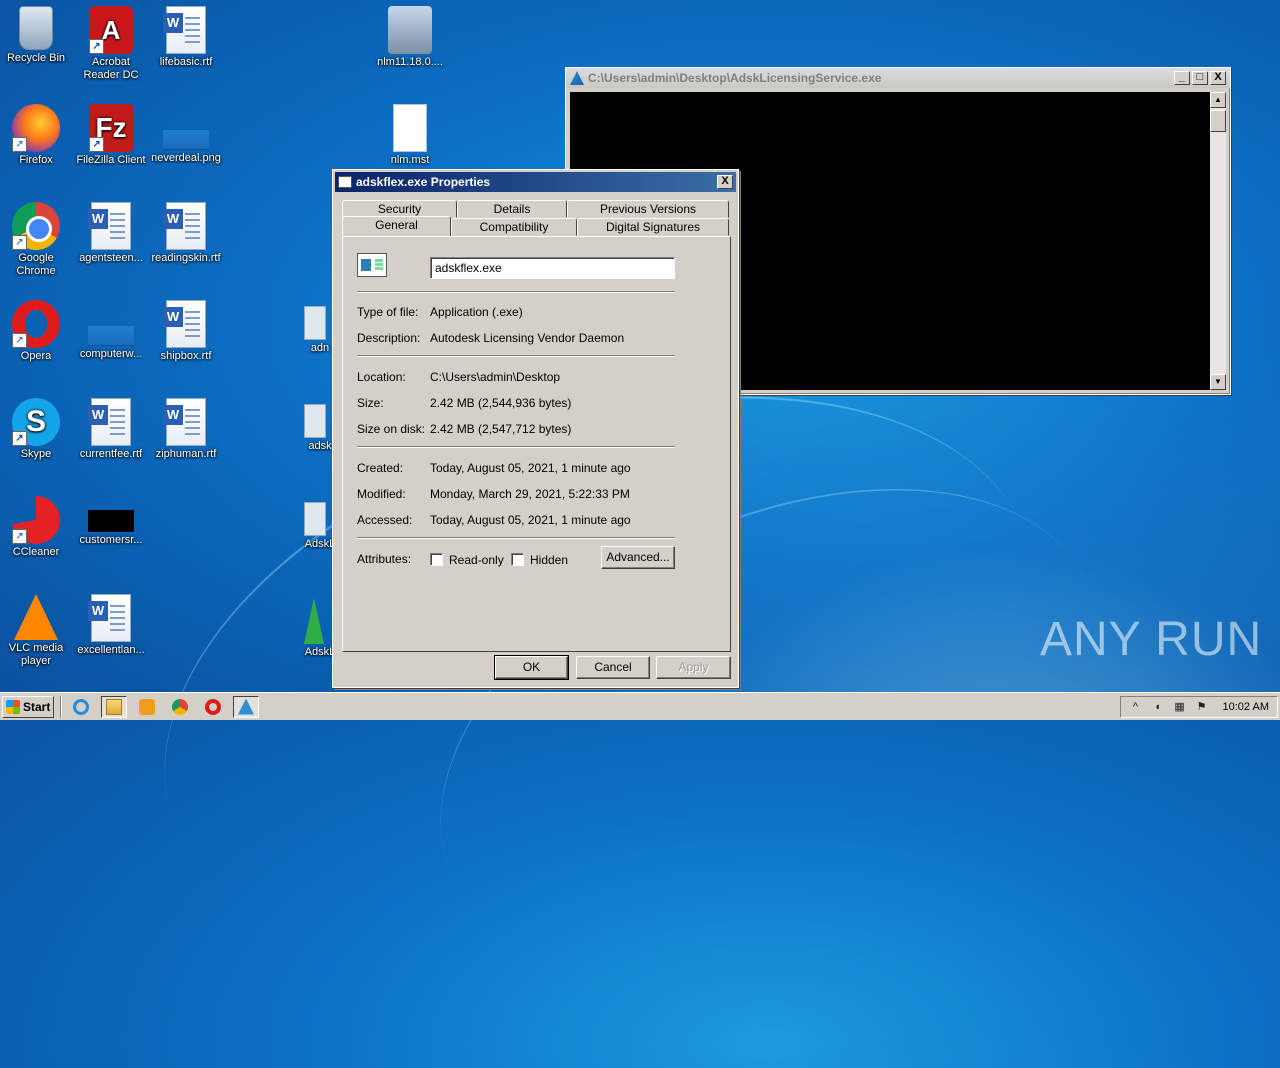 This screenshot has height=1068, width=1280. I want to click on minimize-button: _, so click(1182, 78).